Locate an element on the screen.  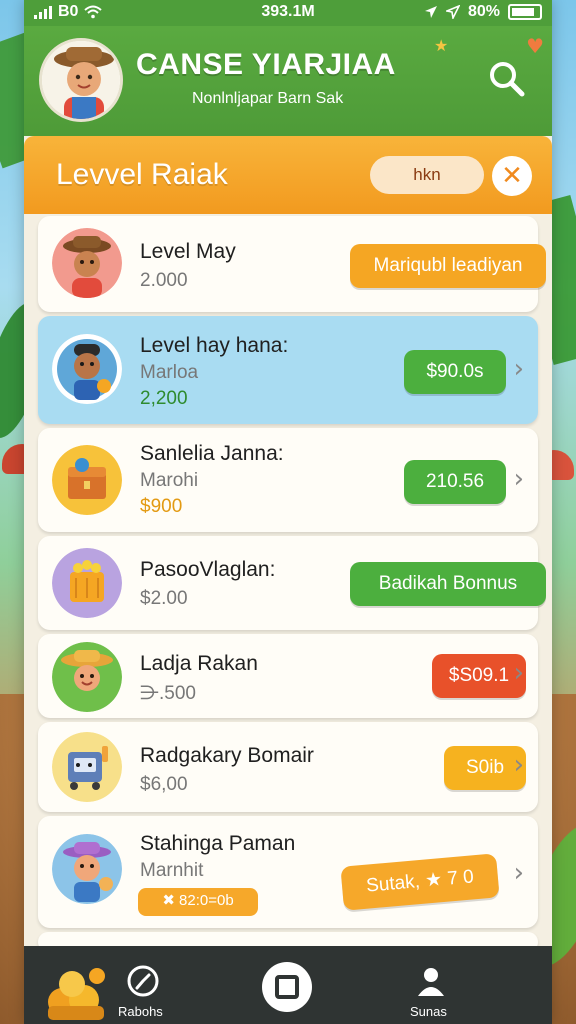
row-value: 2,200 is located at coordinates (164, 398).